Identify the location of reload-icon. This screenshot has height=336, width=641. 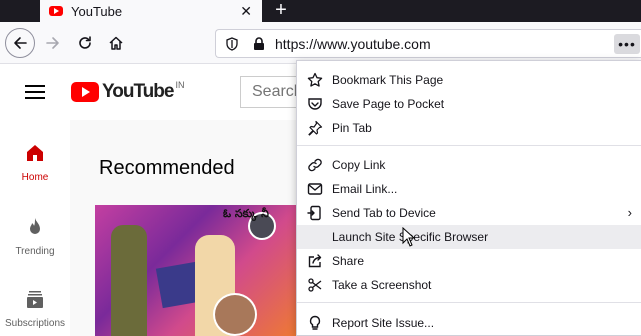
(85, 42).